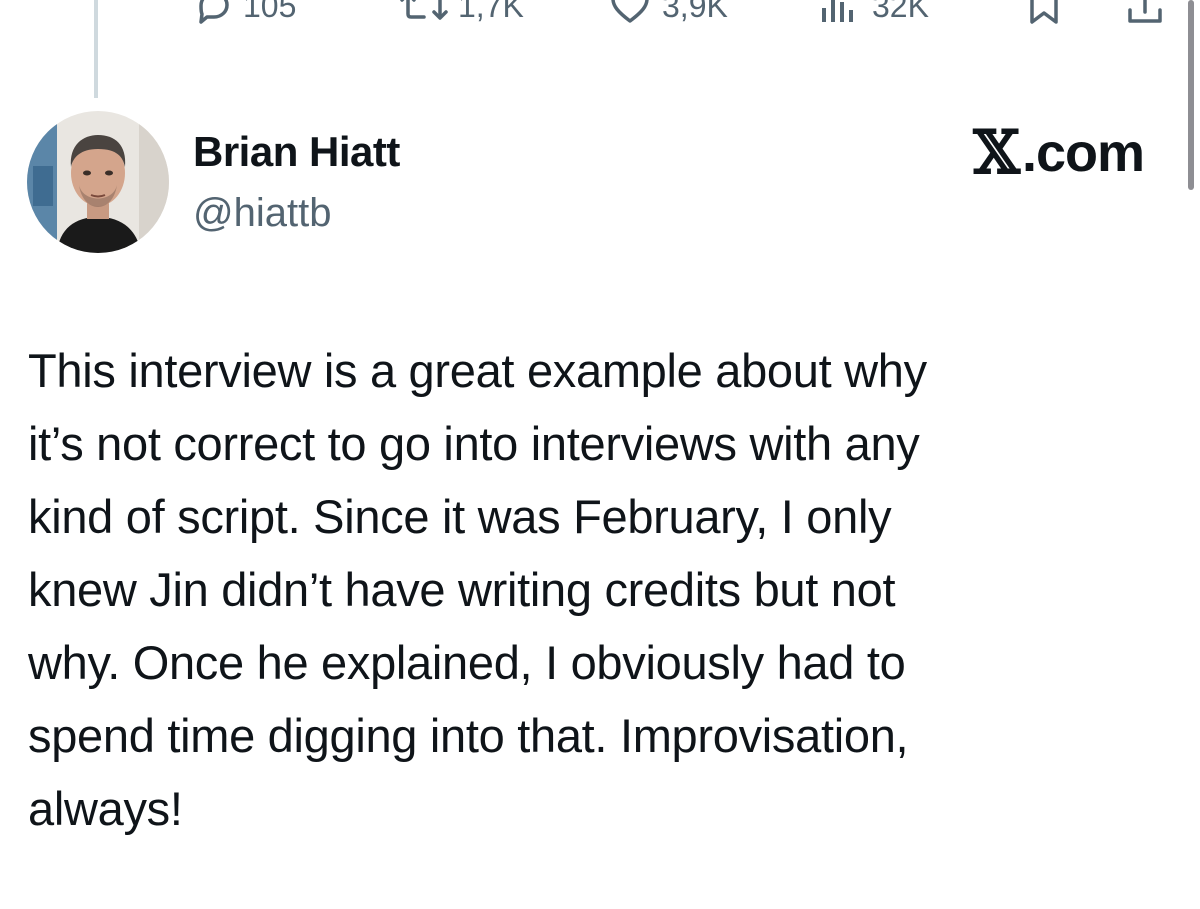 This screenshot has height=909, width=1200. I want to click on source-domain: .com, so click(1083, 153).